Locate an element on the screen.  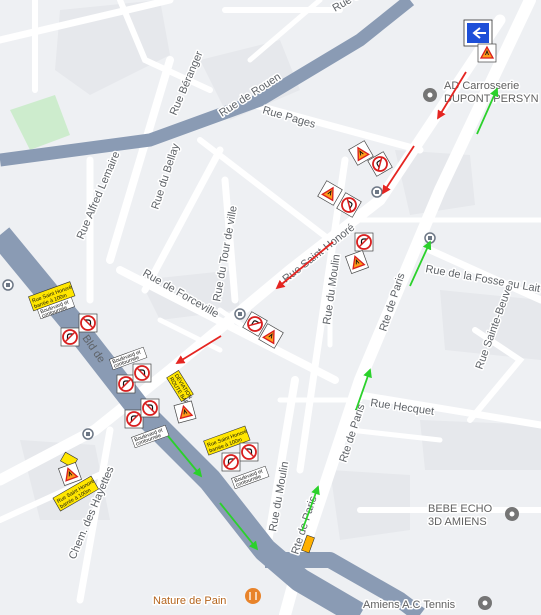
poi-bebe-echo-name-2: 3D AMIENS is located at coordinates (457, 522).